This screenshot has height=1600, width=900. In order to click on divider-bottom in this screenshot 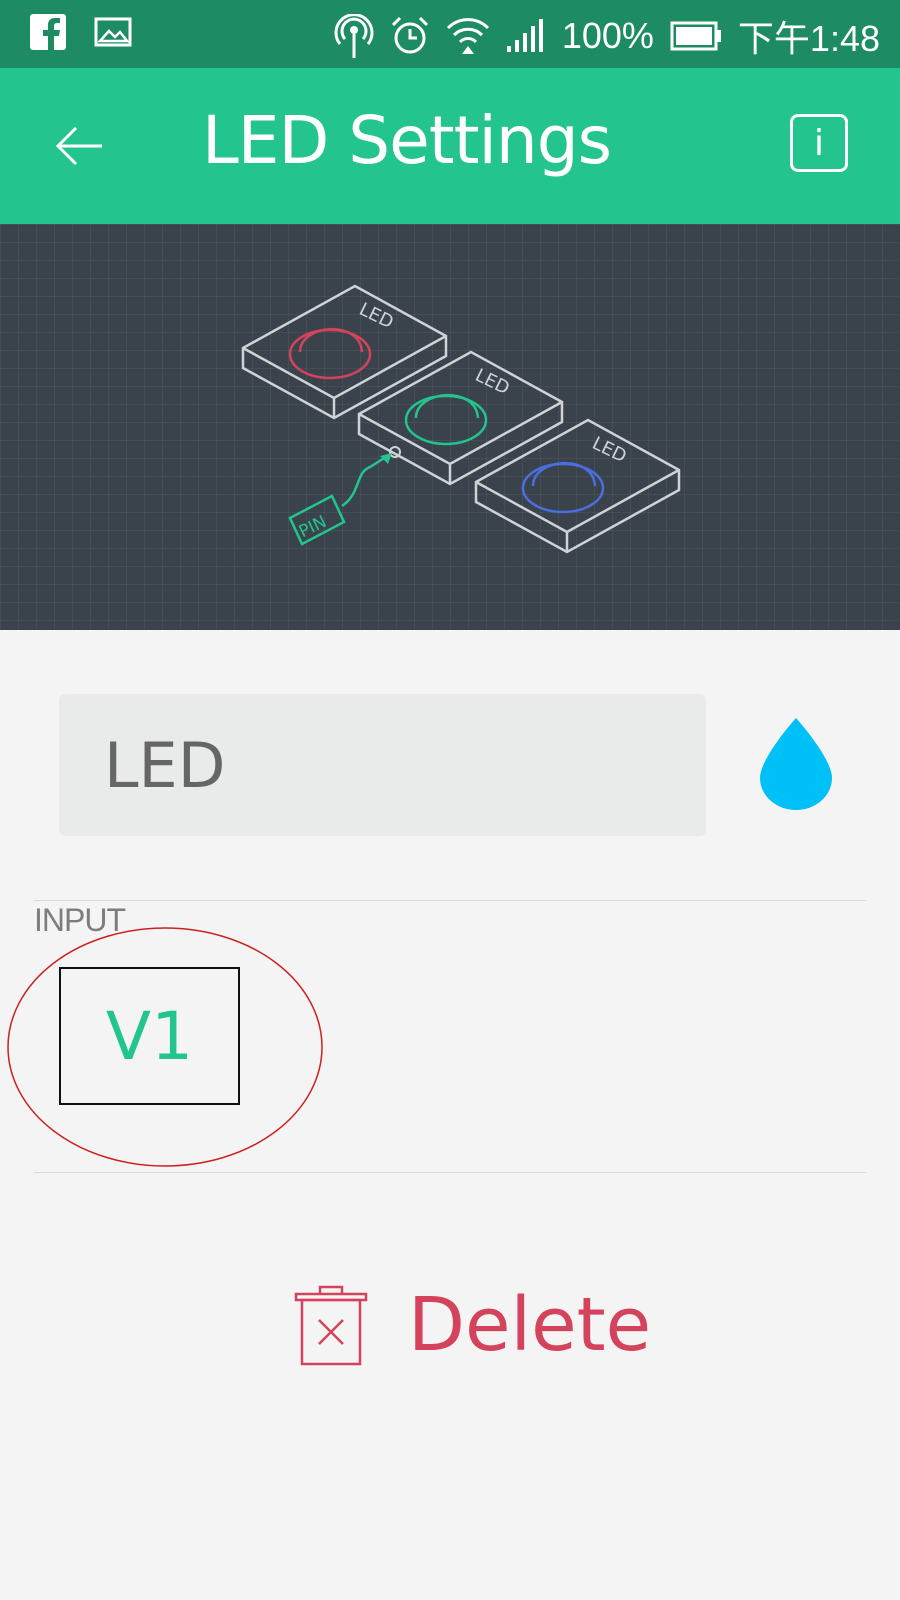, I will do `click(450, 1172)`.